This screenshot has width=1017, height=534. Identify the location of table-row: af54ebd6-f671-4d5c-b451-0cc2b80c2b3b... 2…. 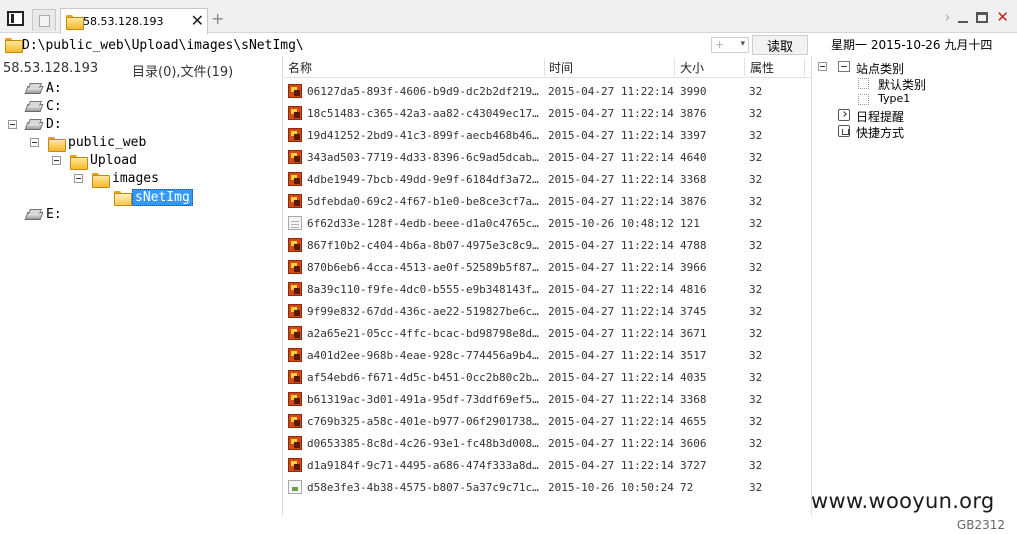
(547, 377).